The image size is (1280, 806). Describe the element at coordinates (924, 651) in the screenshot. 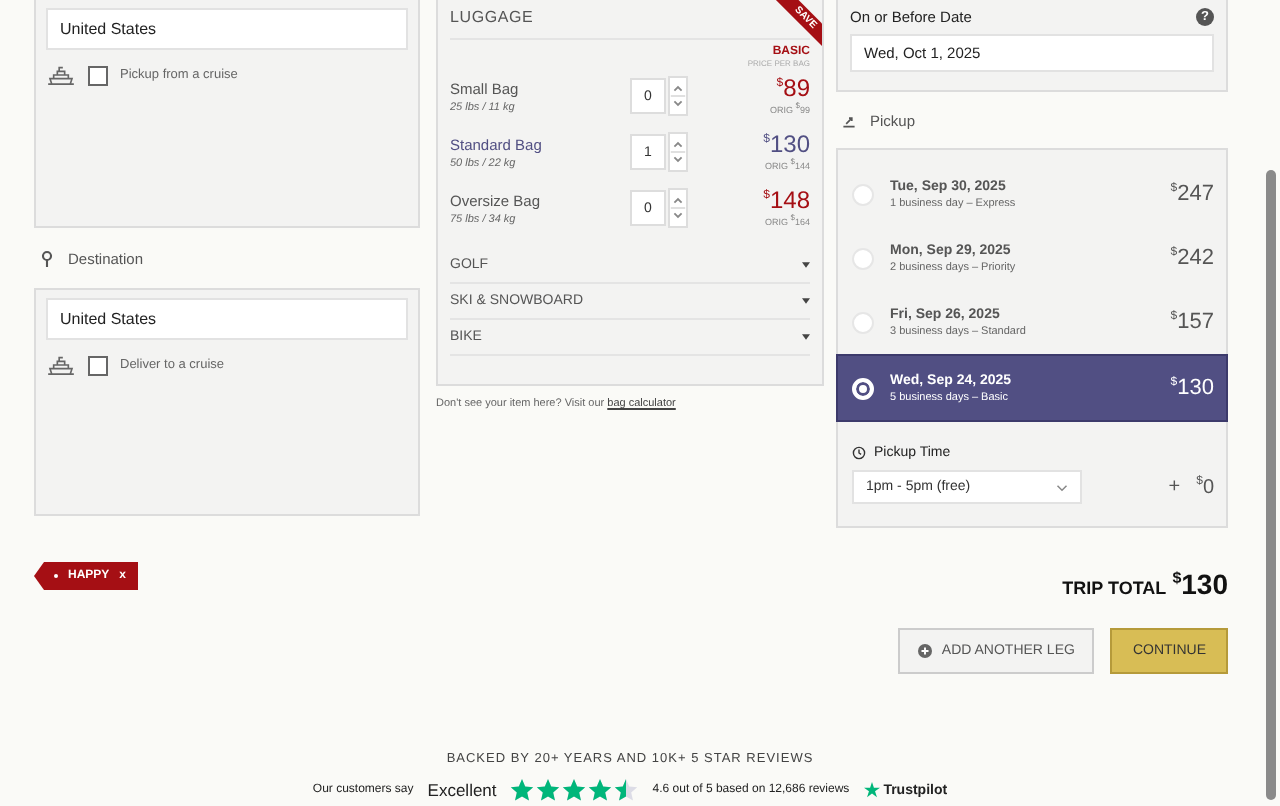

I see `plus-circle-icon` at that location.